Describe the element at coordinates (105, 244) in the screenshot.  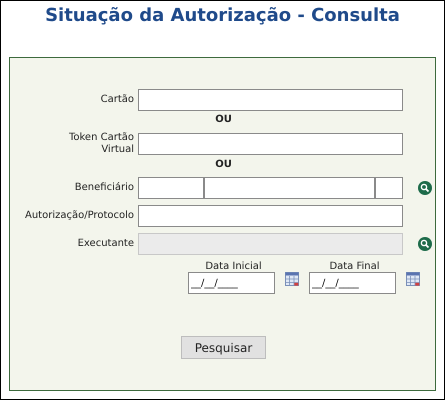
I see `field-label: Executante` at that location.